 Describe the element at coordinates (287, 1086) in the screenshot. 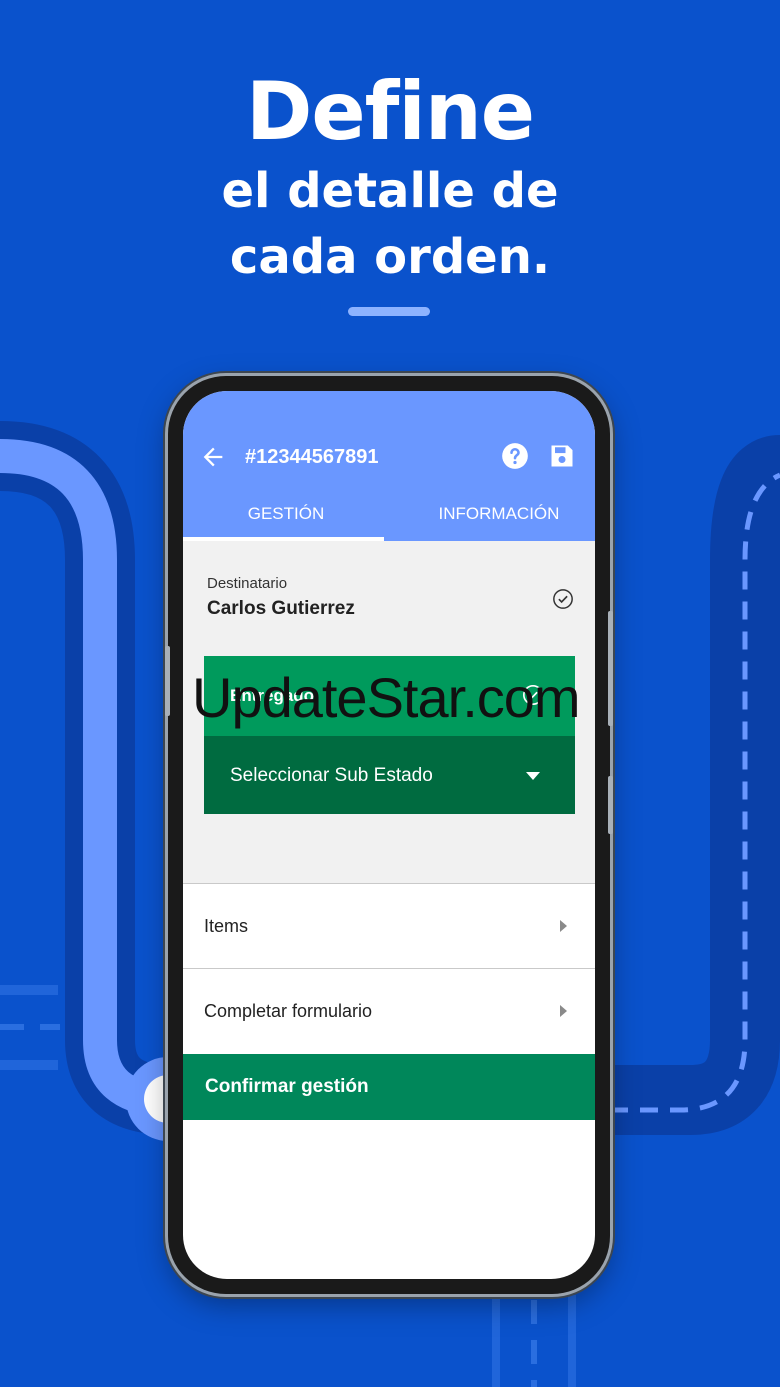

I see `confirm-management-label: Confirmar gestión` at that location.